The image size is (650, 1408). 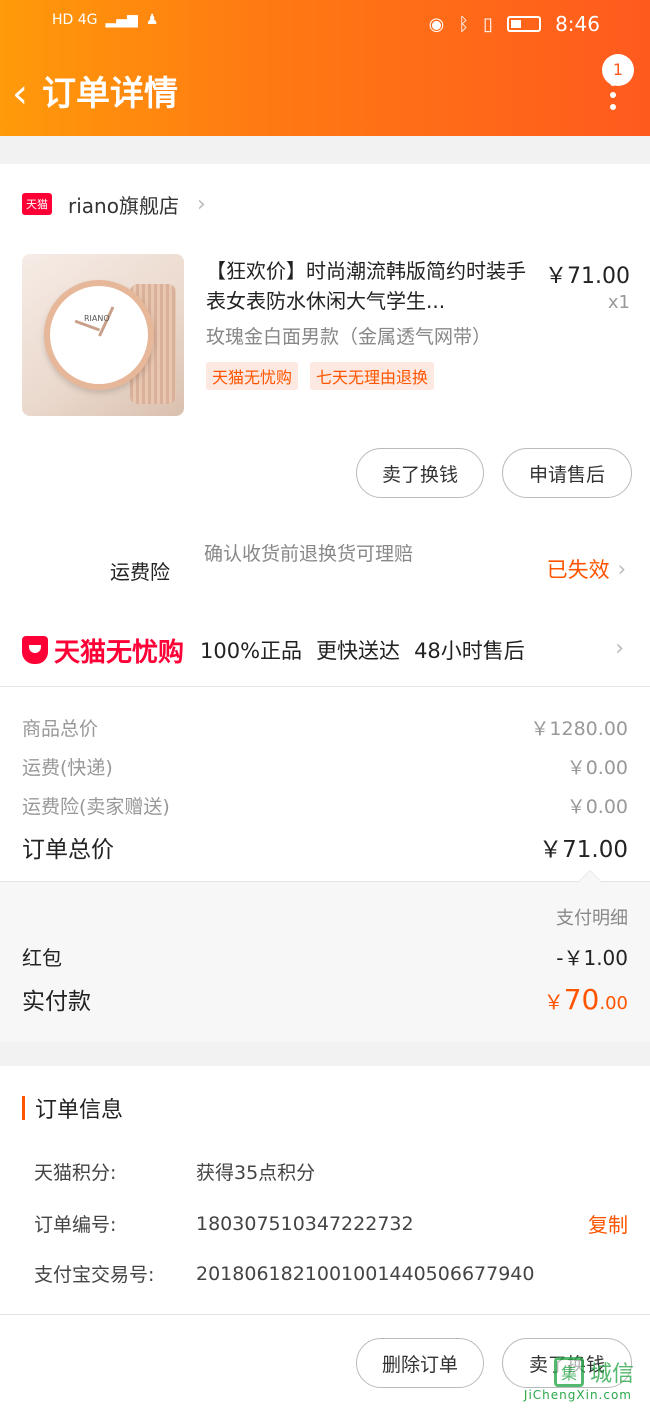 What do you see at coordinates (608, 1223) in the screenshot?
I see `copy-button: 复制` at bounding box center [608, 1223].